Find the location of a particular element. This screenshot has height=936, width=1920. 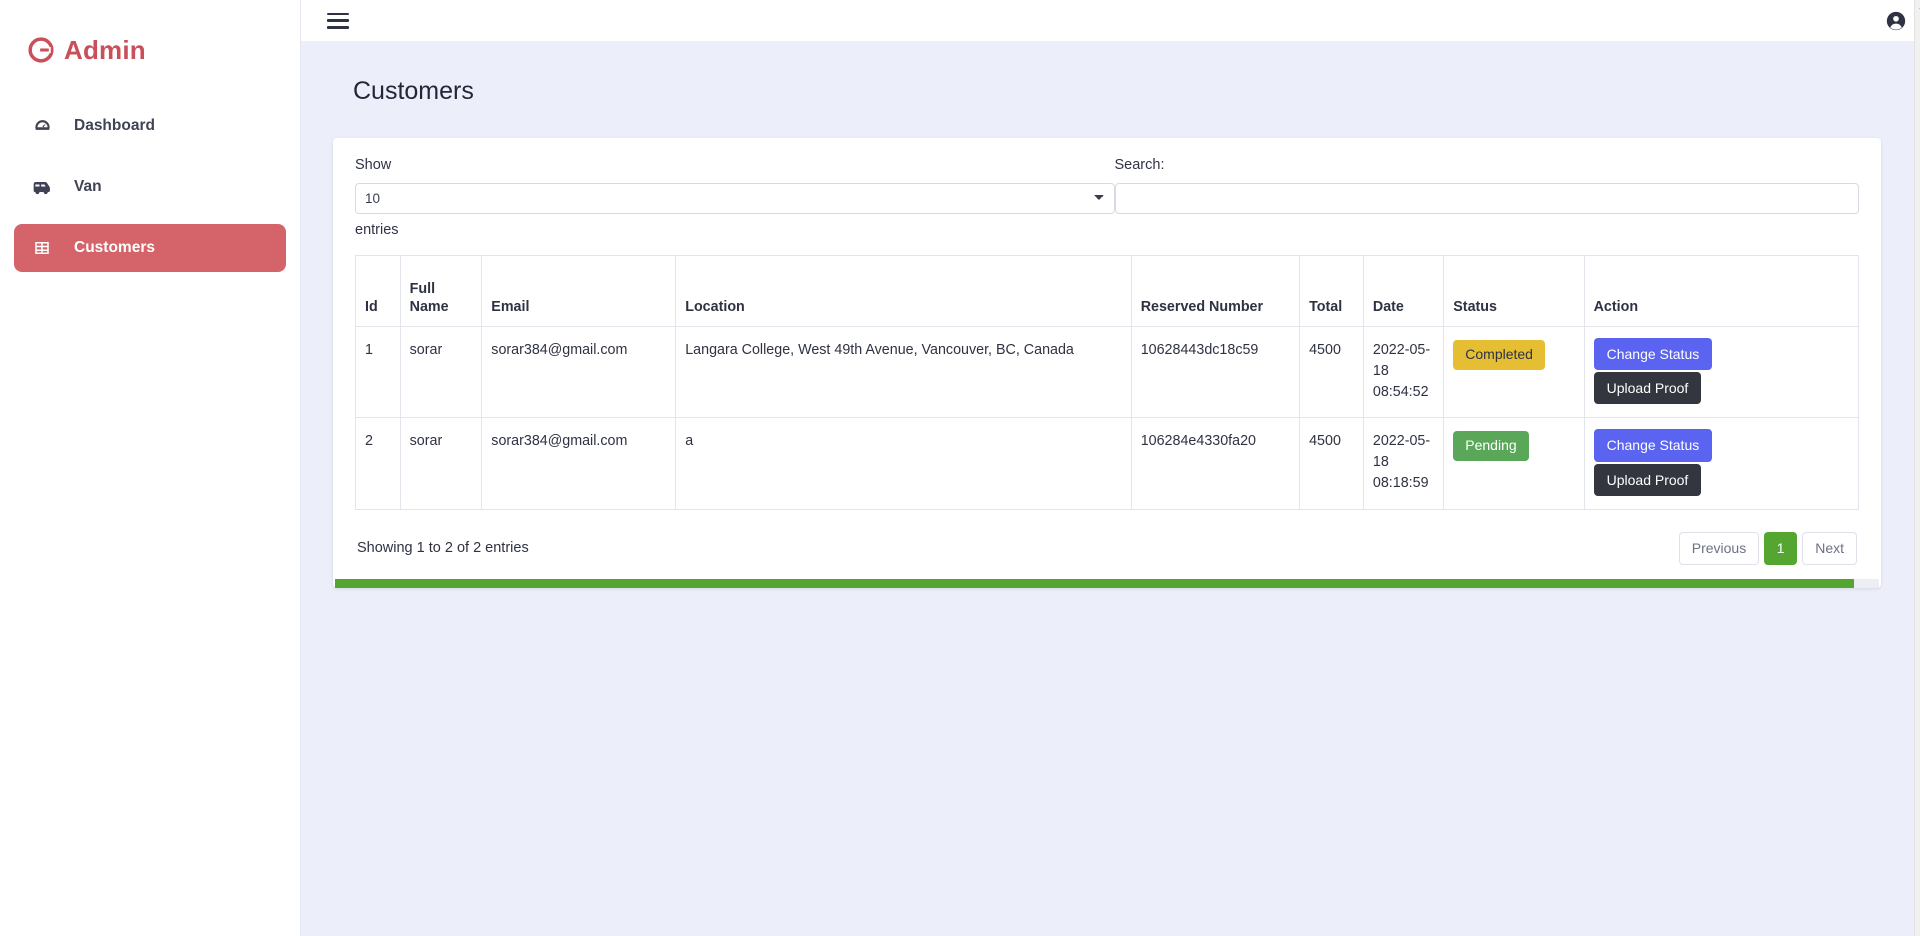

cell-date: 2022-05-18 08:18:59 is located at coordinates (1403, 463).